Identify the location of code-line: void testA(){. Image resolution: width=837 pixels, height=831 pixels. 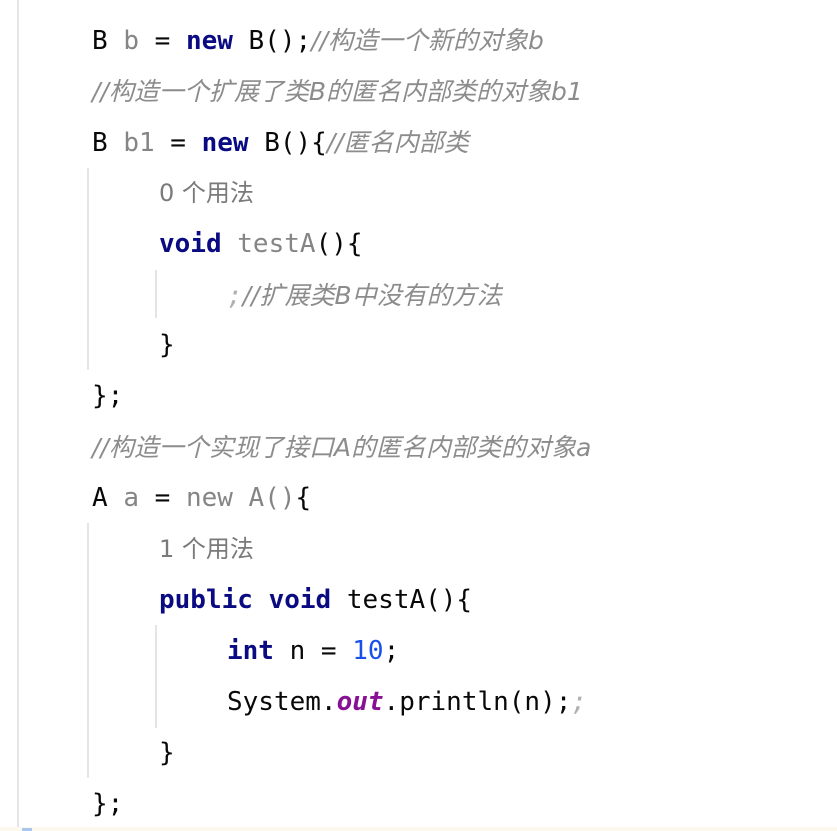
(261, 244).